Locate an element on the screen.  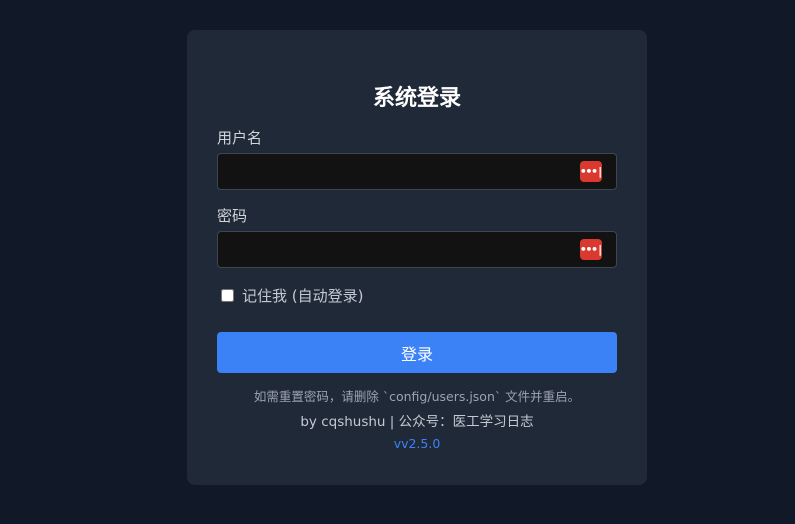
username-field-wrapper: •••| is located at coordinates (417, 171).